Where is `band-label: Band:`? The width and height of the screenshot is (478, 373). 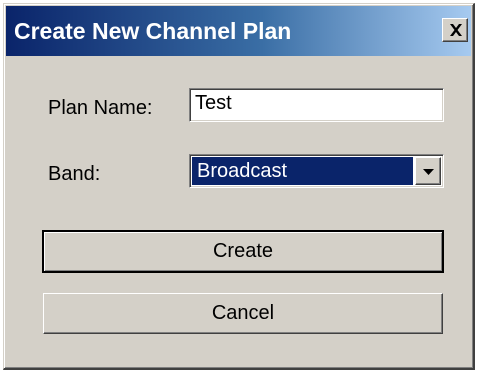 band-label: Band: is located at coordinates (74, 174).